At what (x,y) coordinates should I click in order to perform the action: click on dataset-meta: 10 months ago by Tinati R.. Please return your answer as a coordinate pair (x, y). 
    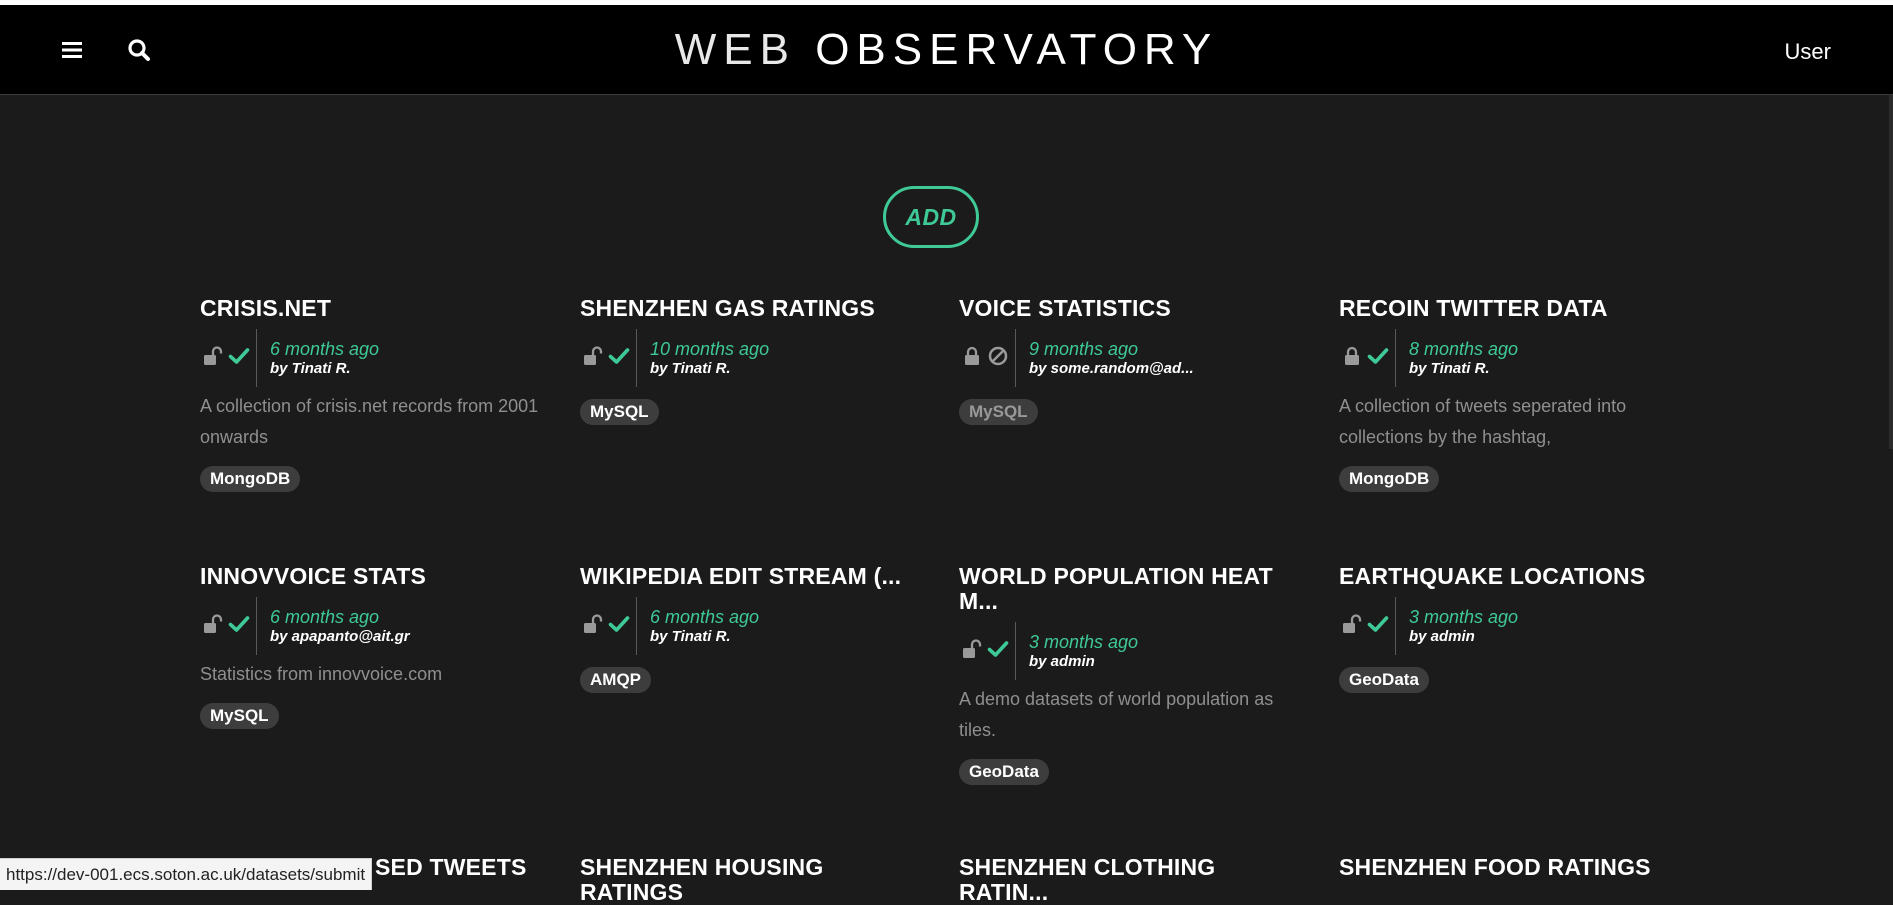
    Looking at the image, I should click on (750, 358).